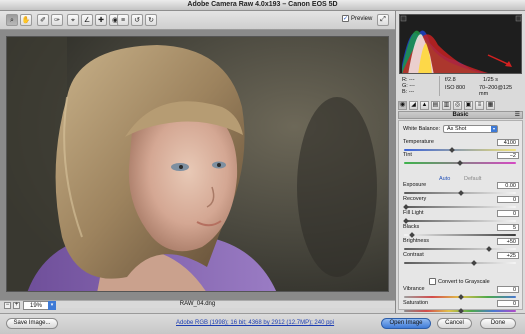  I want to click on tab-detail: ▲, so click(424, 105).